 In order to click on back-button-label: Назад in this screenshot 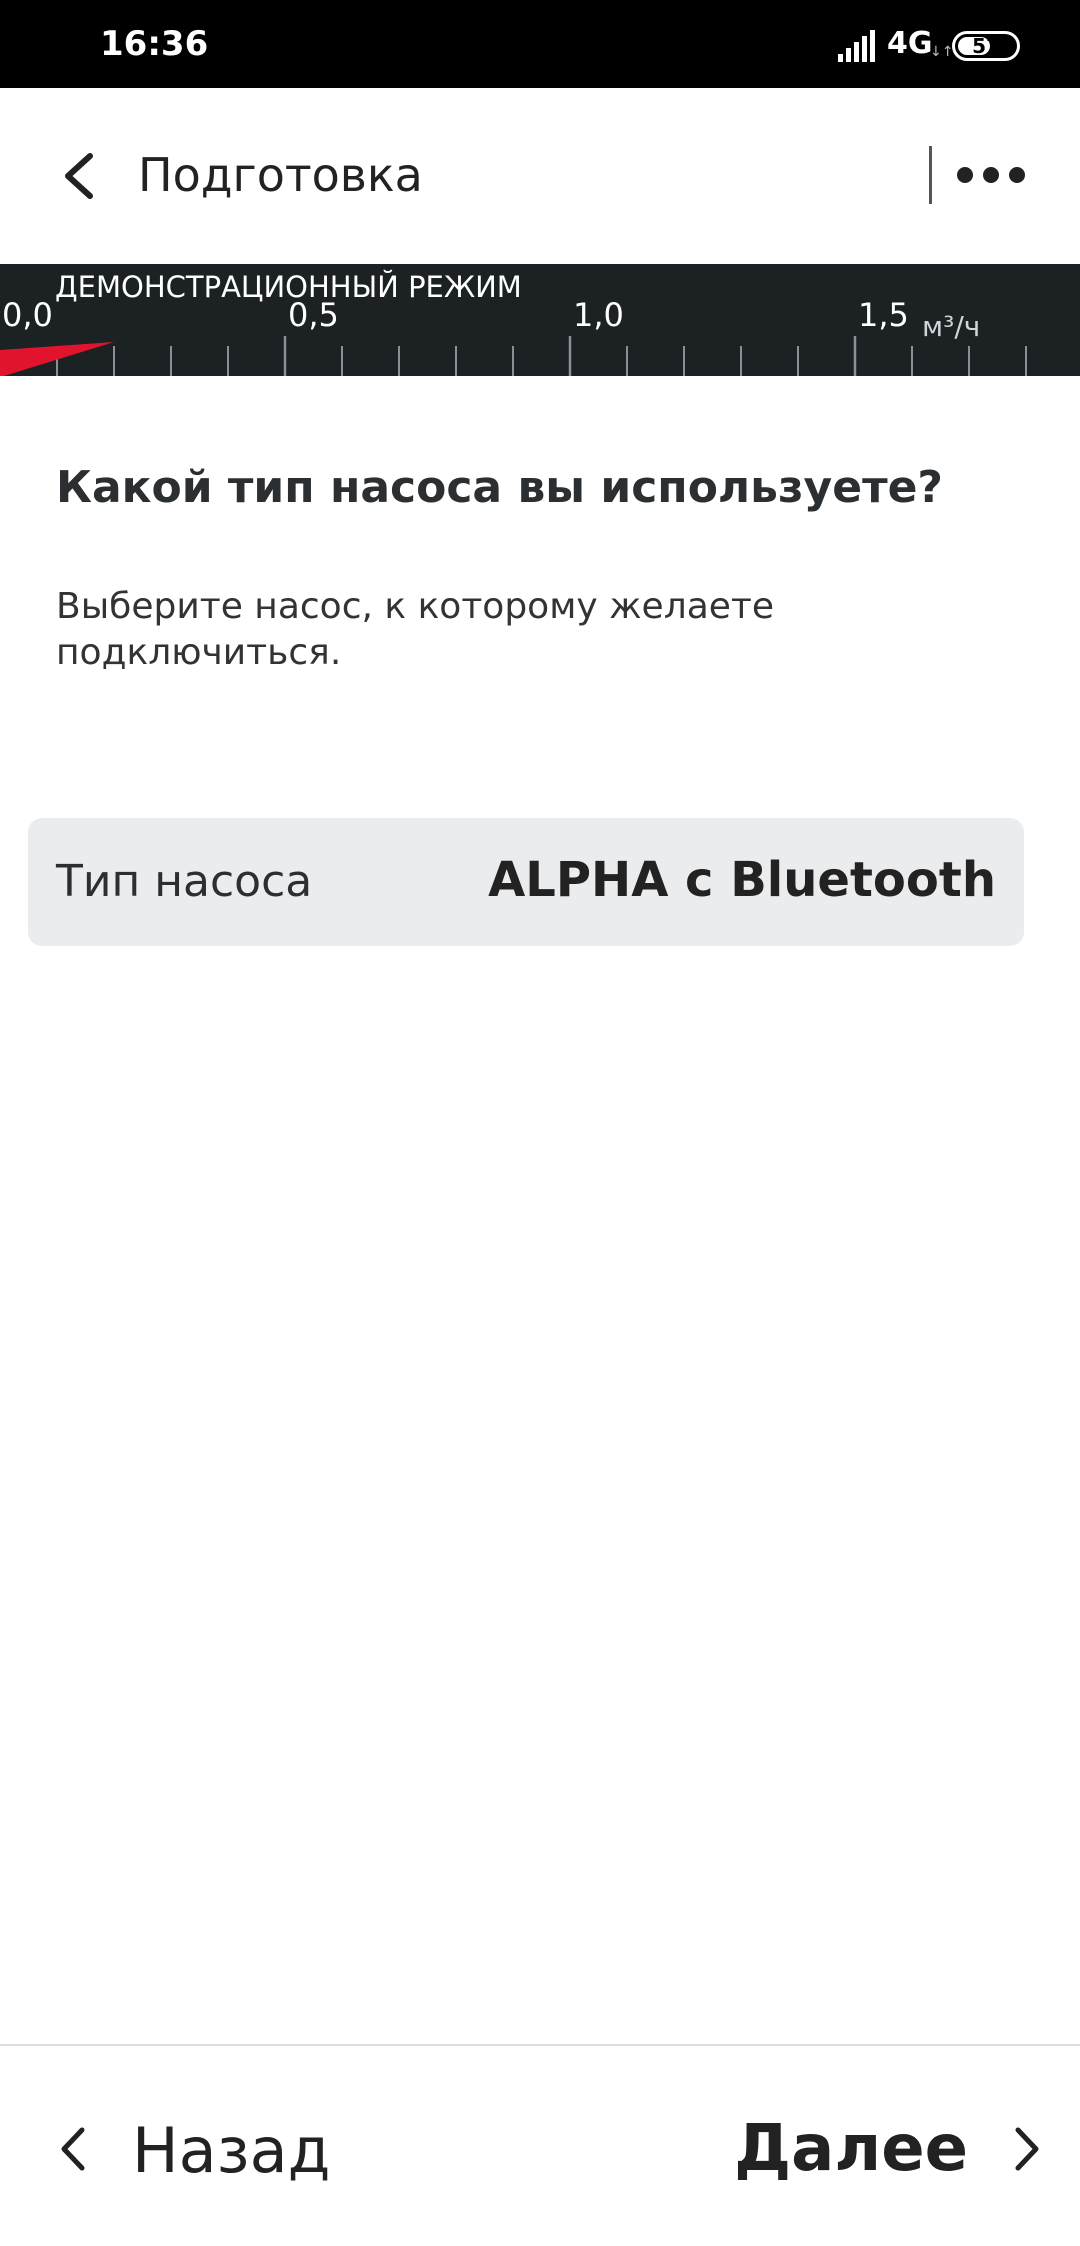, I will do `click(231, 2150)`.